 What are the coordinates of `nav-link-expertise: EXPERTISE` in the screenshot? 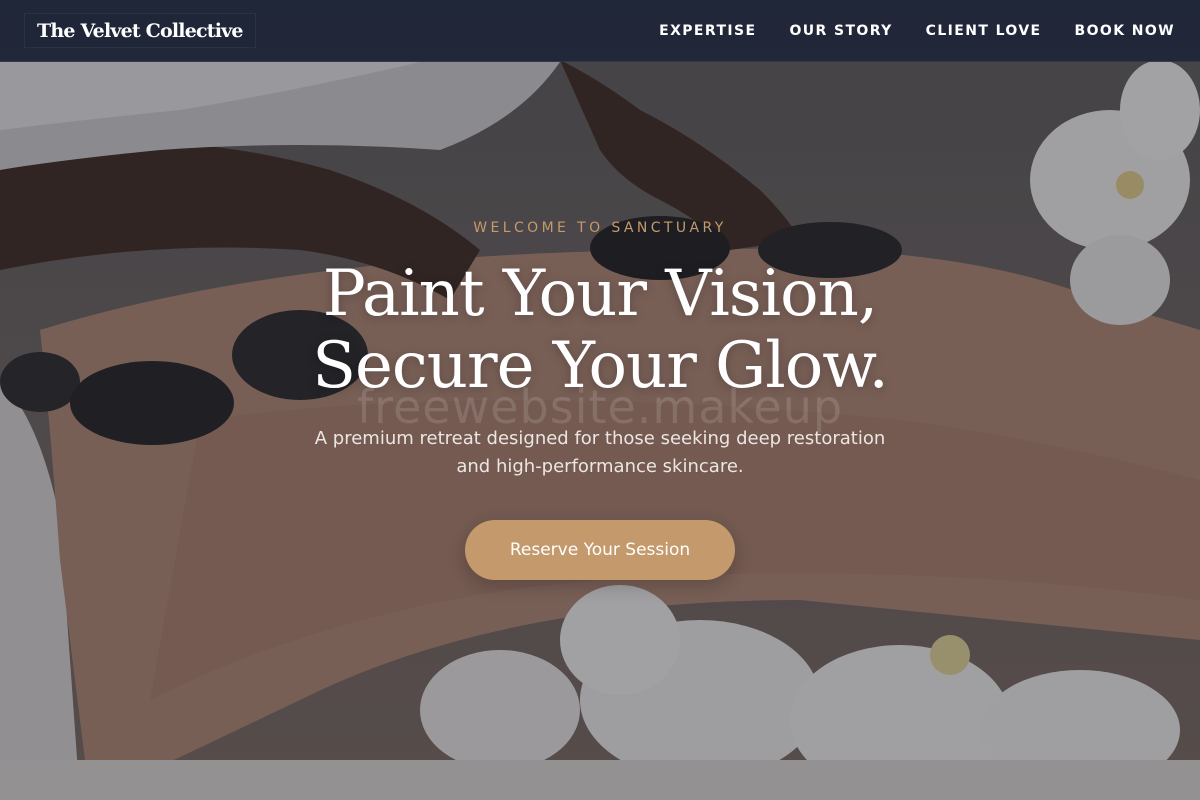 It's located at (707, 31).